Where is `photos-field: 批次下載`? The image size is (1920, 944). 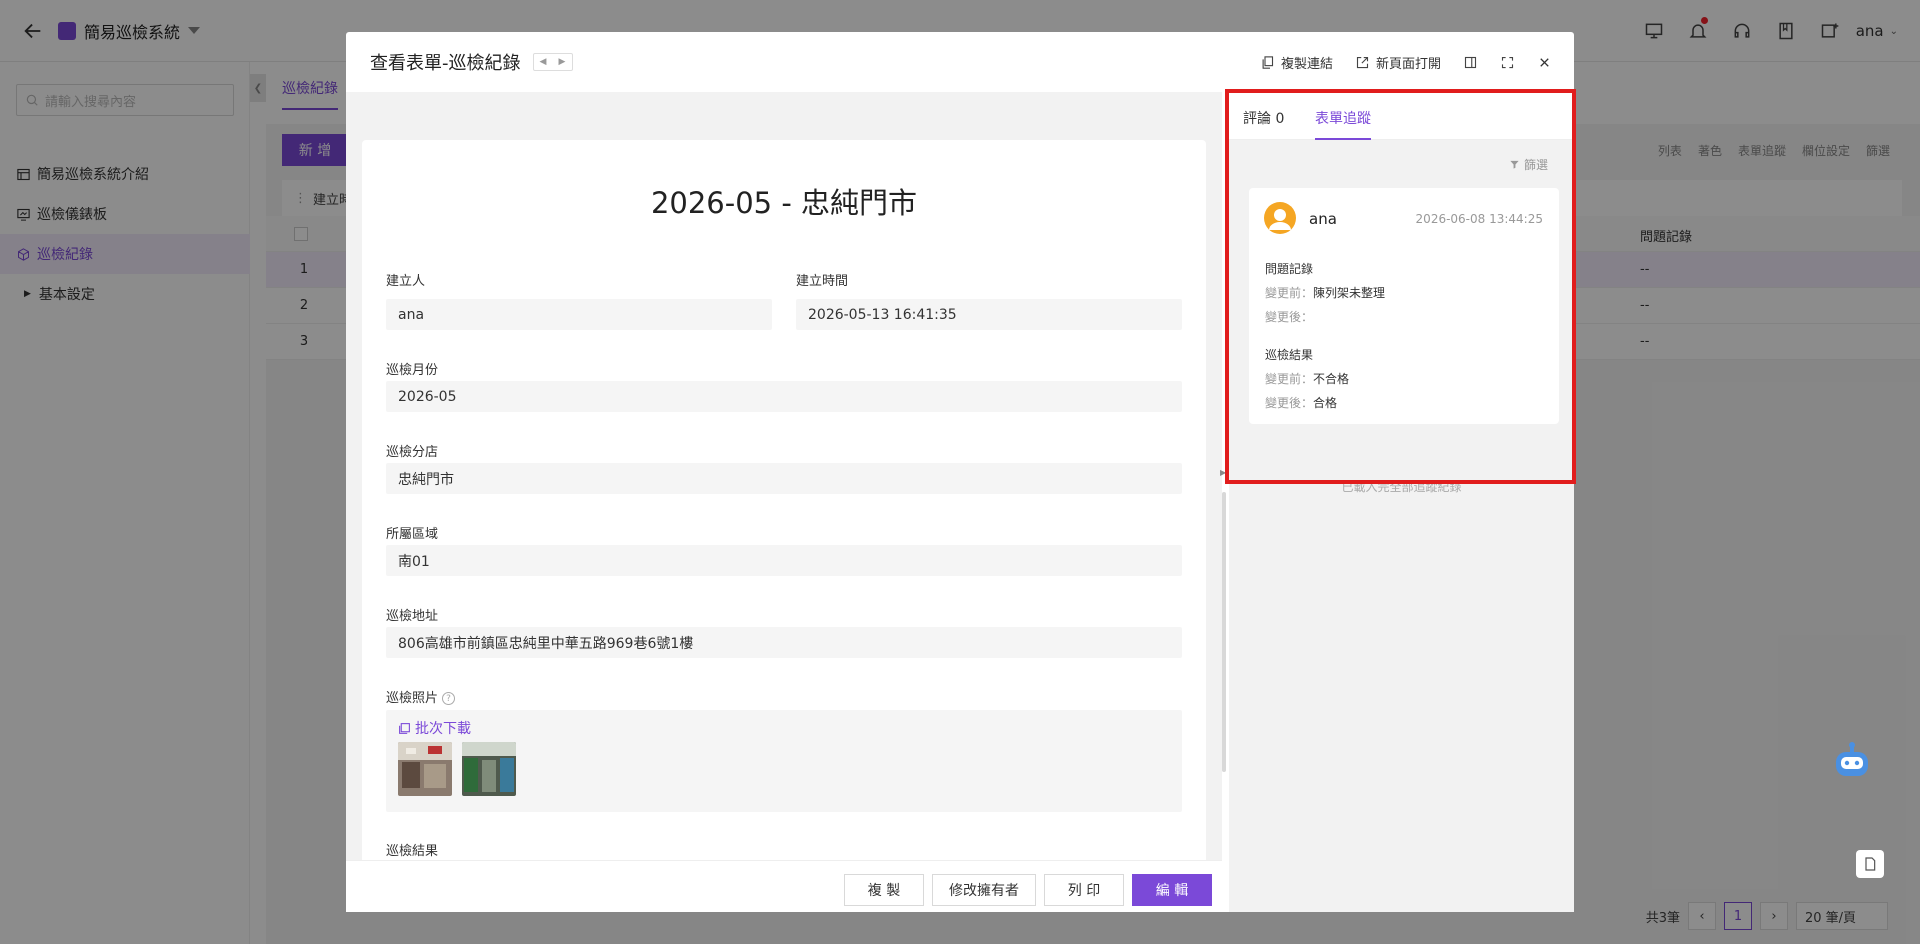 photos-field: 批次下載 is located at coordinates (784, 761).